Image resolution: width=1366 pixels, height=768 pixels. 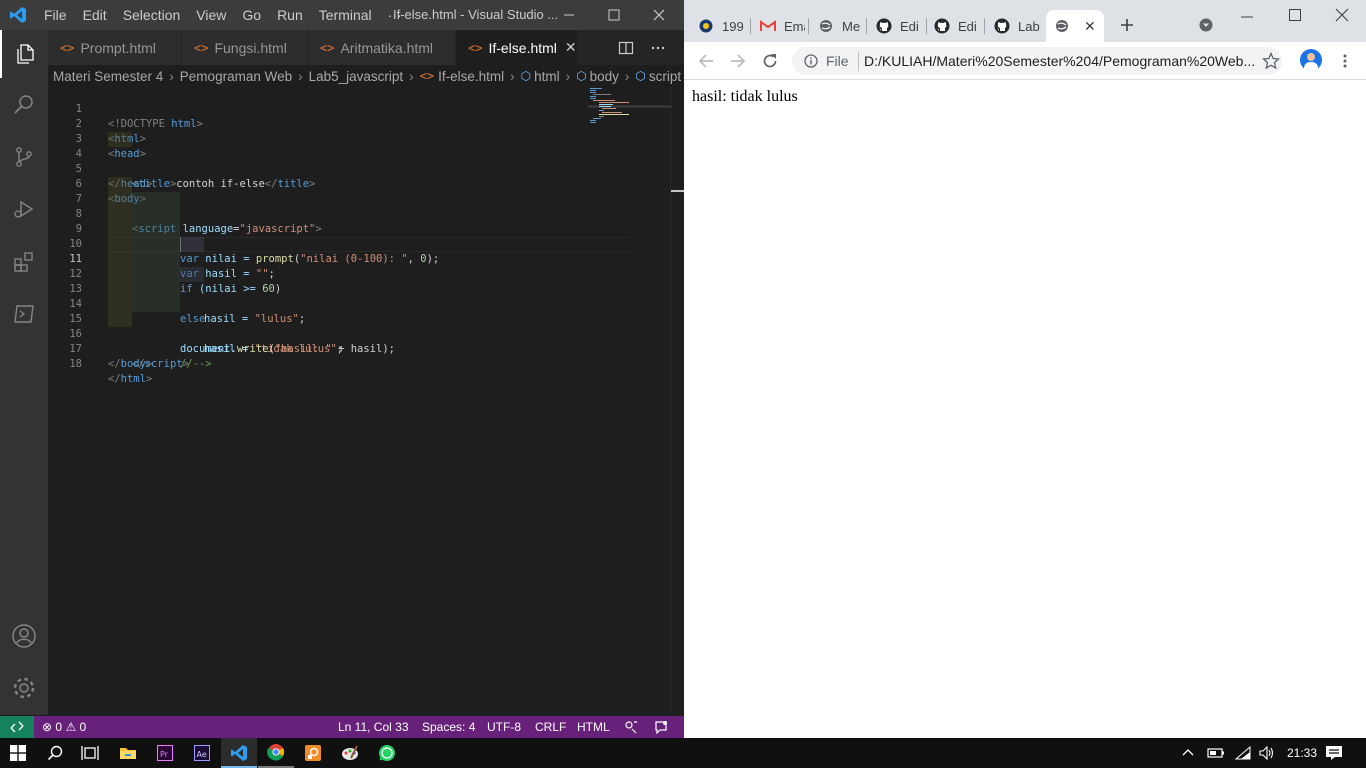 What do you see at coordinates (165, 753) in the screenshot?
I see `taskbar-premiere: Pr` at bounding box center [165, 753].